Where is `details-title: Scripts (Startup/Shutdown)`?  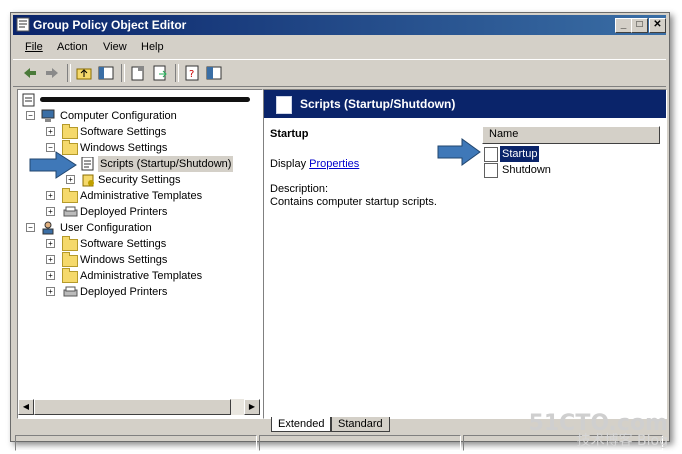 details-title: Scripts (Startup/Shutdown) is located at coordinates (378, 104).